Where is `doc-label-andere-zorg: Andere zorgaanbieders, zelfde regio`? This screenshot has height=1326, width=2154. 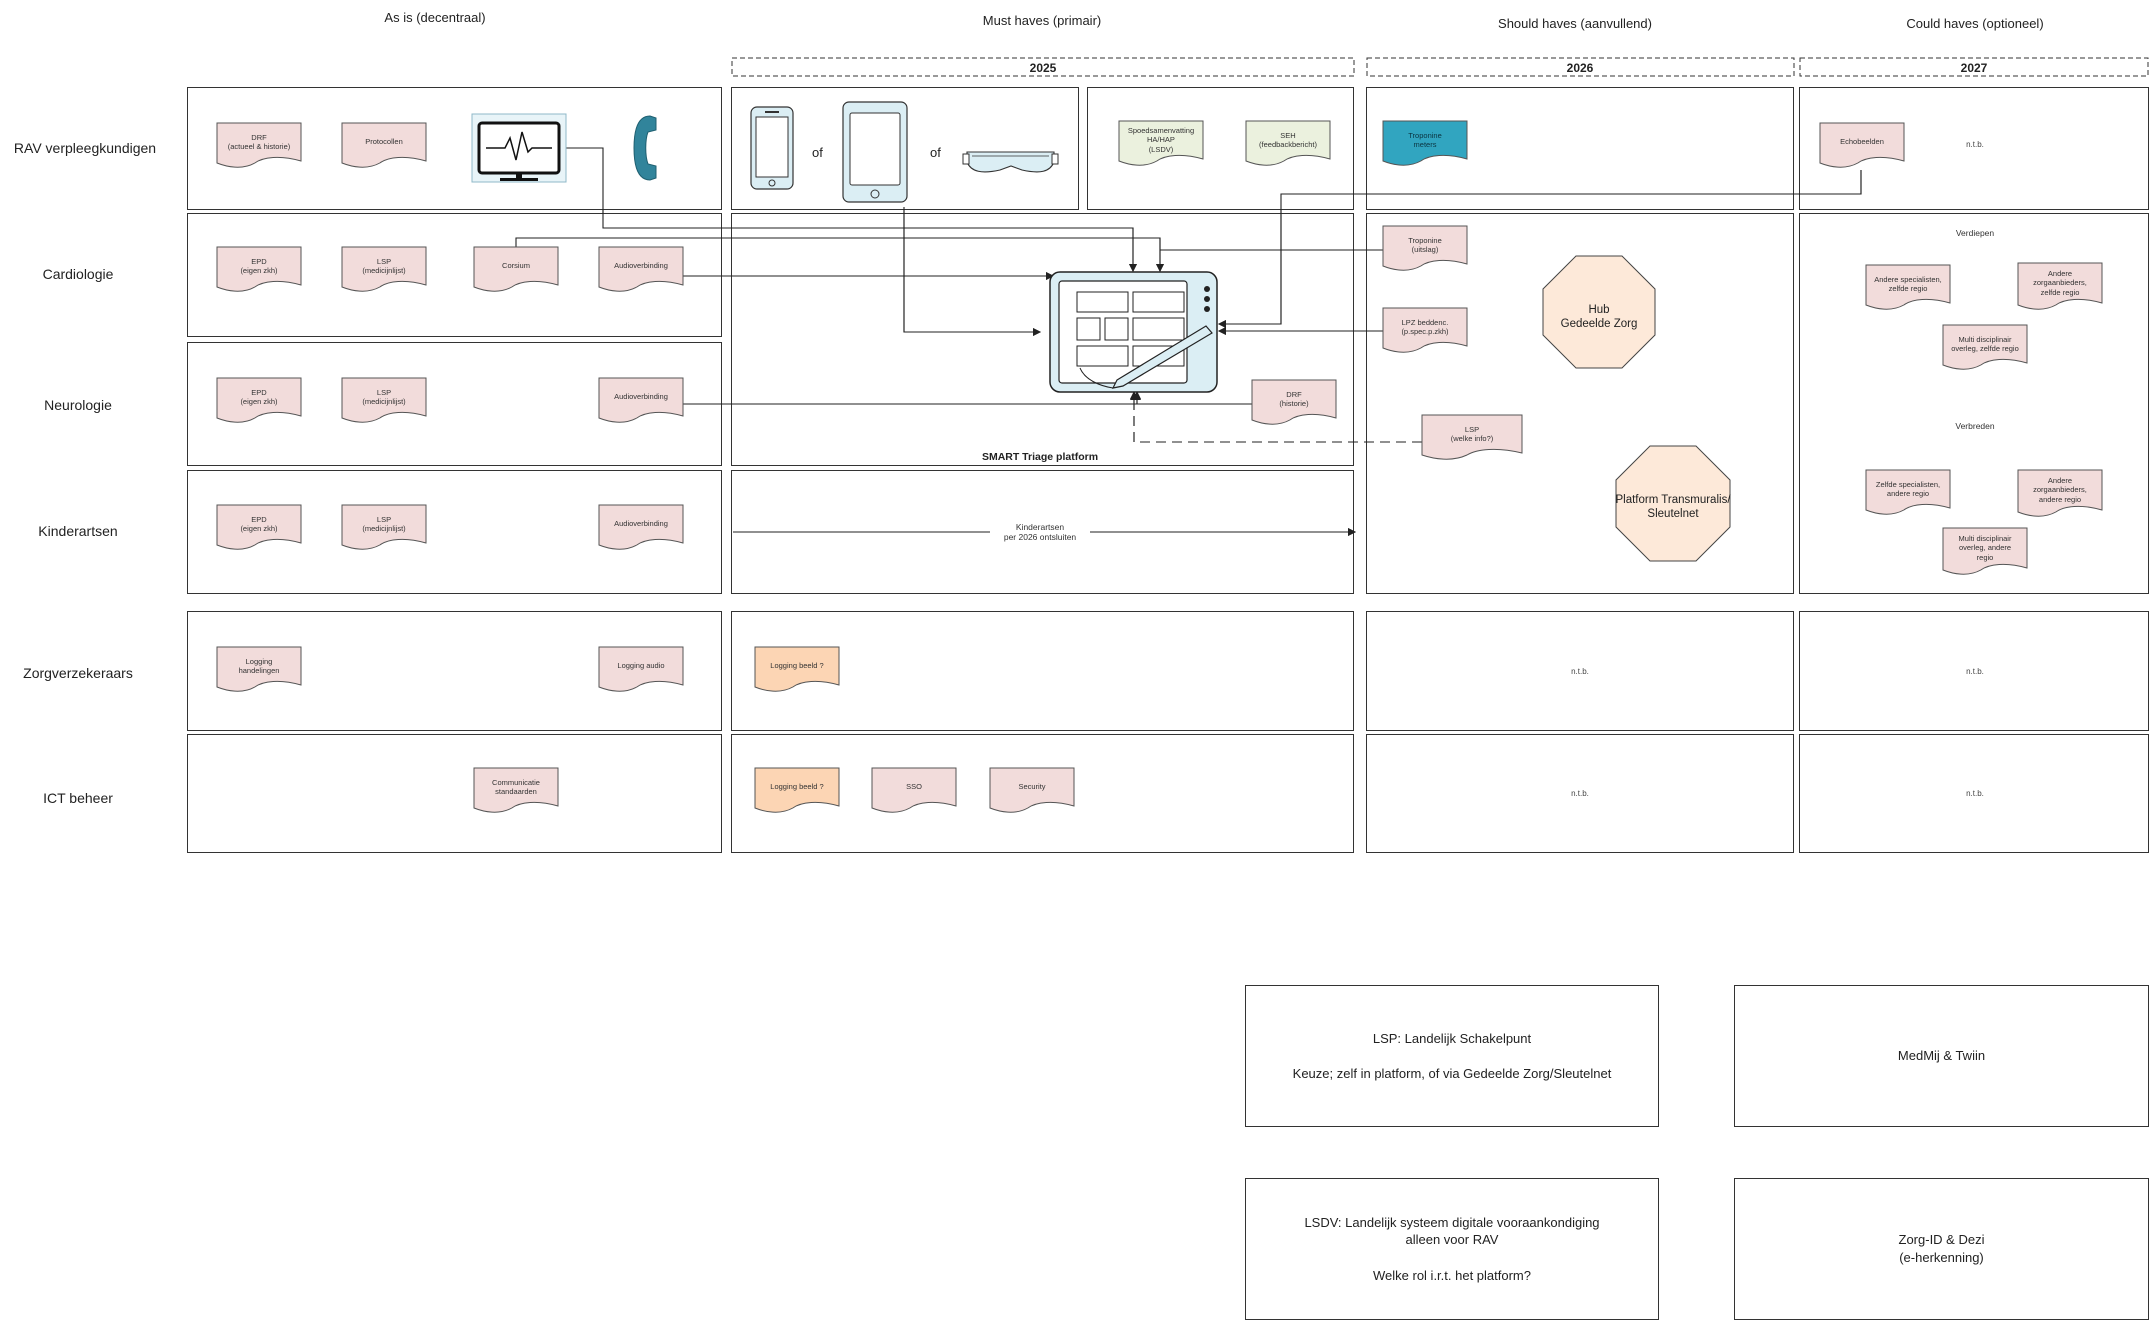
doc-label-andere-zorg: Andere zorgaanbieders, zelfde regio is located at coordinates (2060, 282).